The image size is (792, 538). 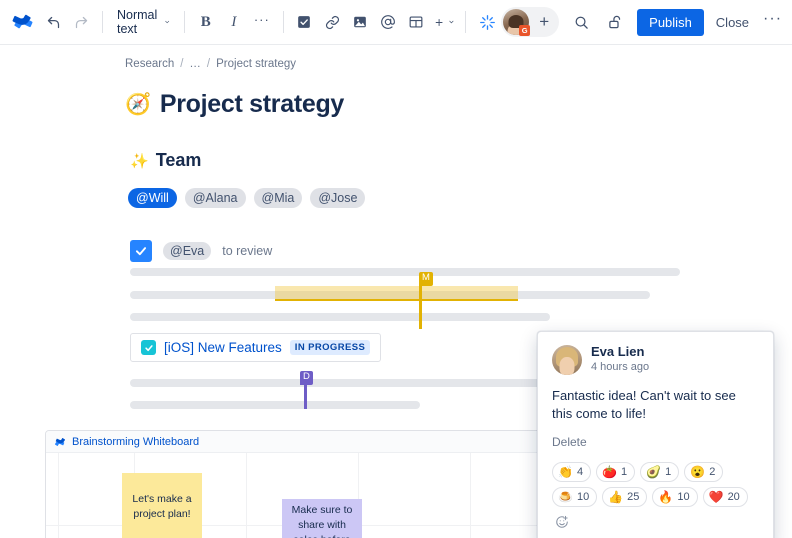 What do you see at coordinates (152, 198) in the screenshot?
I see `mention-will: @Will` at bounding box center [152, 198].